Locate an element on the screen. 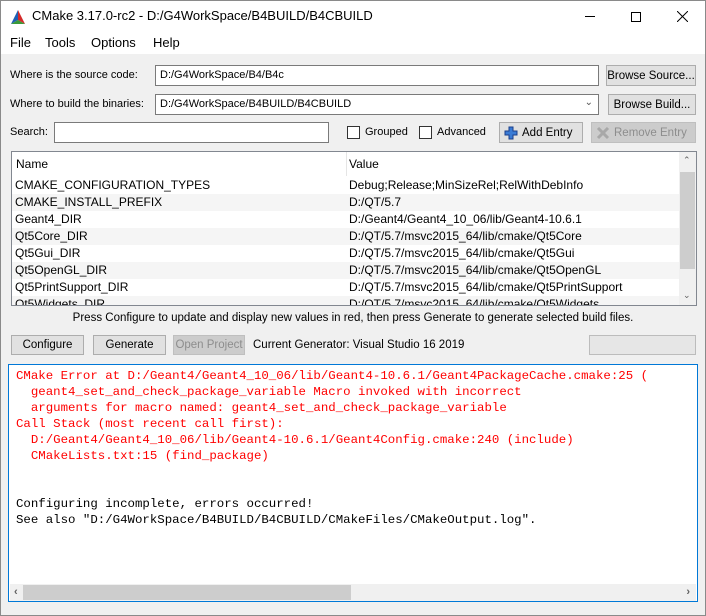 This screenshot has width=706, height=616. chevron-down-icon: ⌄ is located at coordinates (588, 102).